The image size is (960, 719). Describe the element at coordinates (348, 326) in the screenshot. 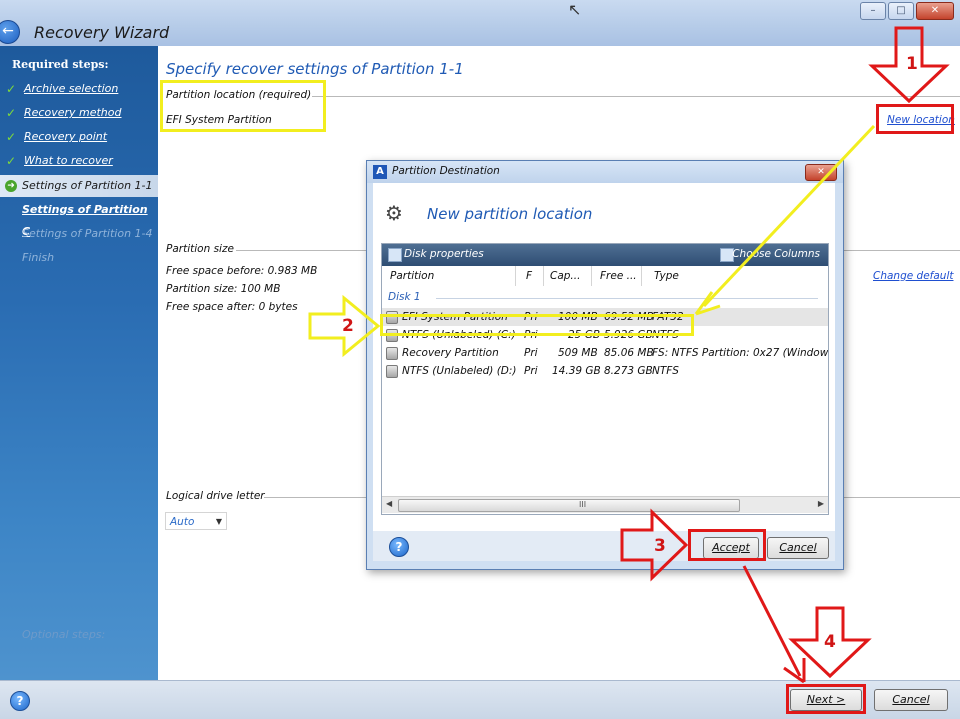

I see `annotation-badge-2: 2` at that location.